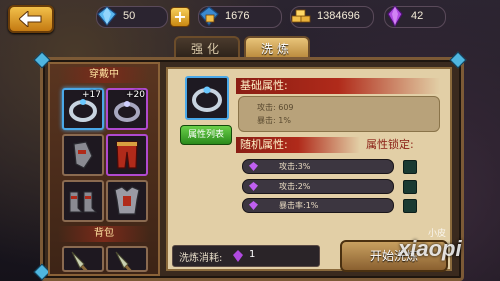 The image size is (500, 281). Describe the element at coordinates (209, 16) in the screenshot. I see `locked-diamond-icon` at that location.